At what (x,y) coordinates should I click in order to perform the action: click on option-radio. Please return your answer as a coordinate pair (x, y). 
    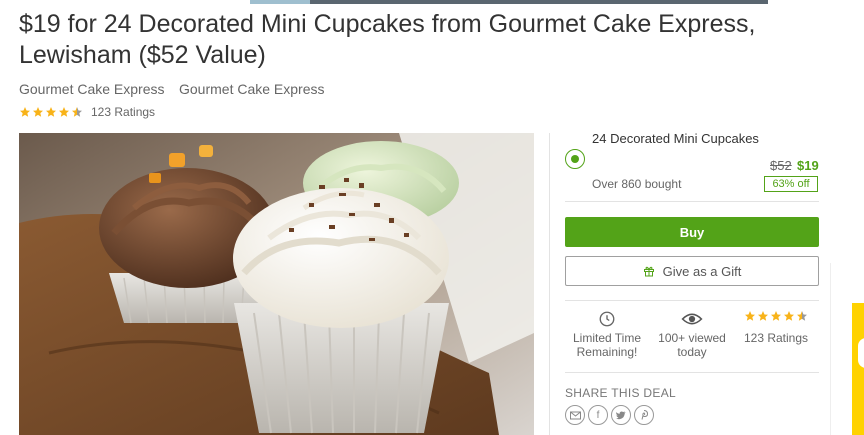
    Looking at the image, I should click on (575, 159).